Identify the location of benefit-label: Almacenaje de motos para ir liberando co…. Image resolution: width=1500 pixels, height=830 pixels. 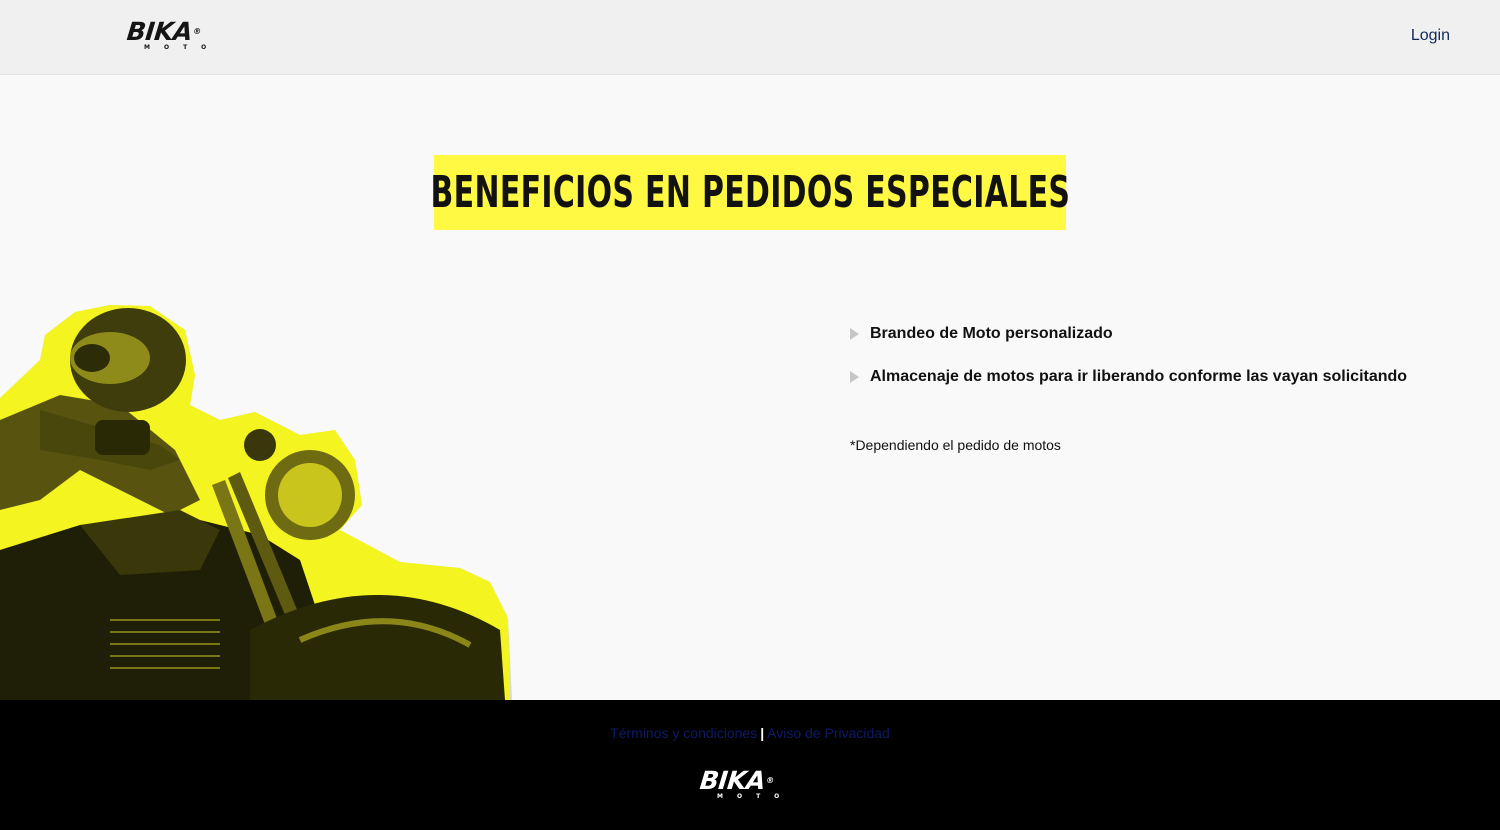
(1139, 376).